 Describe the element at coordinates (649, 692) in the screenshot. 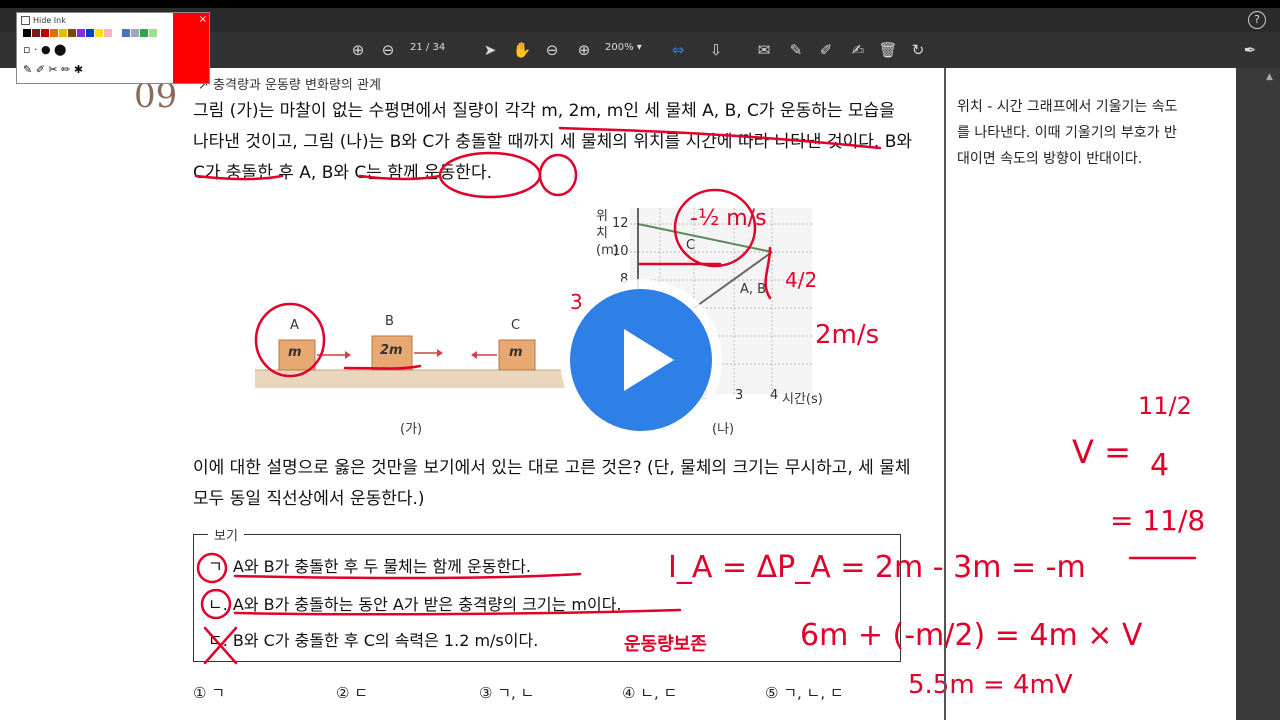

I see `choice-4: ④ ㄴ, ㄷ` at that location.